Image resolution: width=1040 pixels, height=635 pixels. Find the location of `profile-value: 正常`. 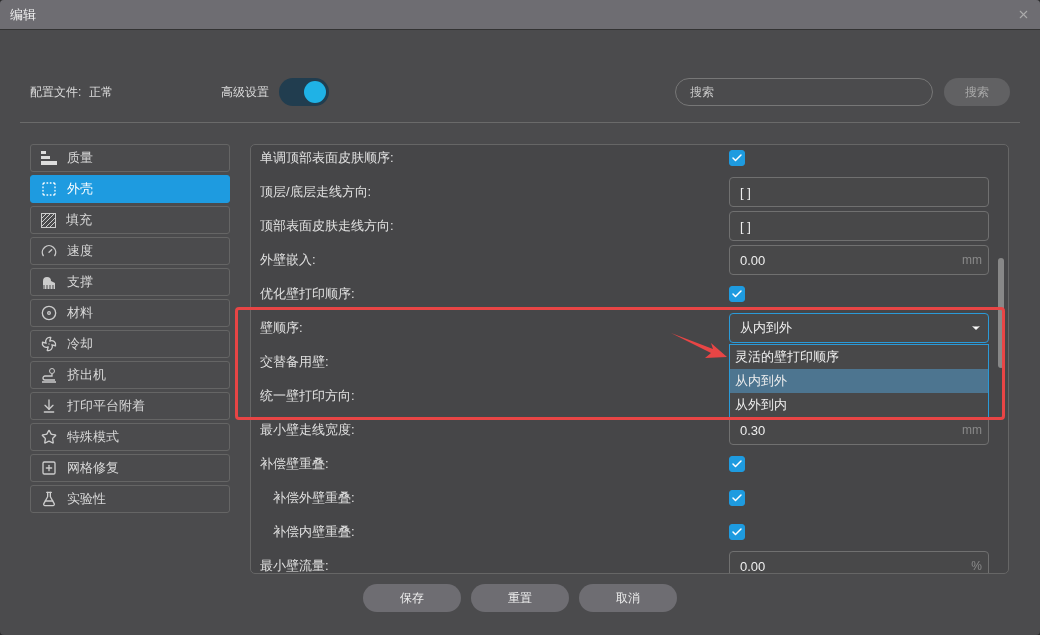

profile-value: 正常 is located at coordinates (101, 92).